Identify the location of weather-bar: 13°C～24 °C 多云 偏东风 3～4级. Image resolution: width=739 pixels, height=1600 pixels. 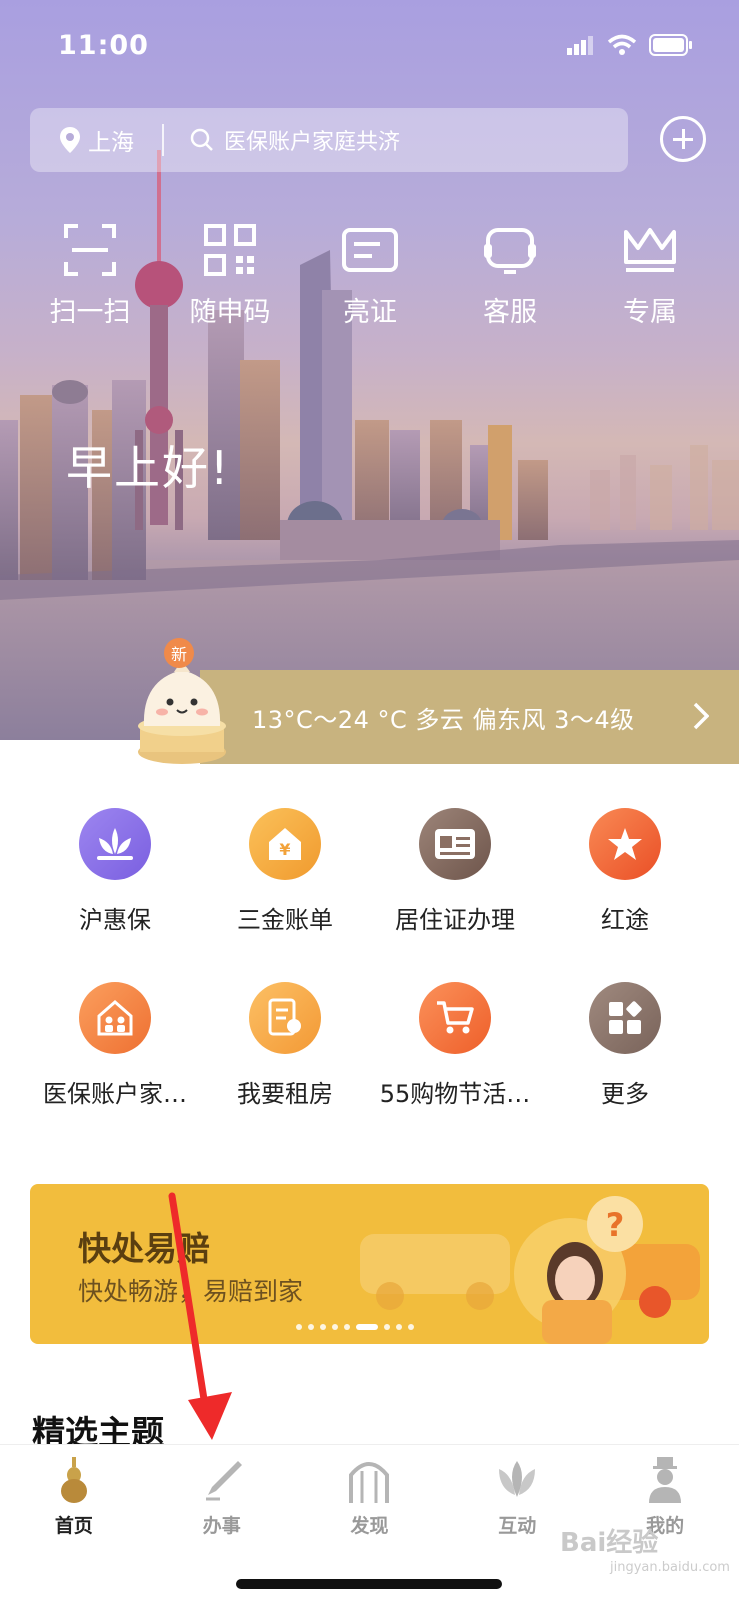
(469, 717).